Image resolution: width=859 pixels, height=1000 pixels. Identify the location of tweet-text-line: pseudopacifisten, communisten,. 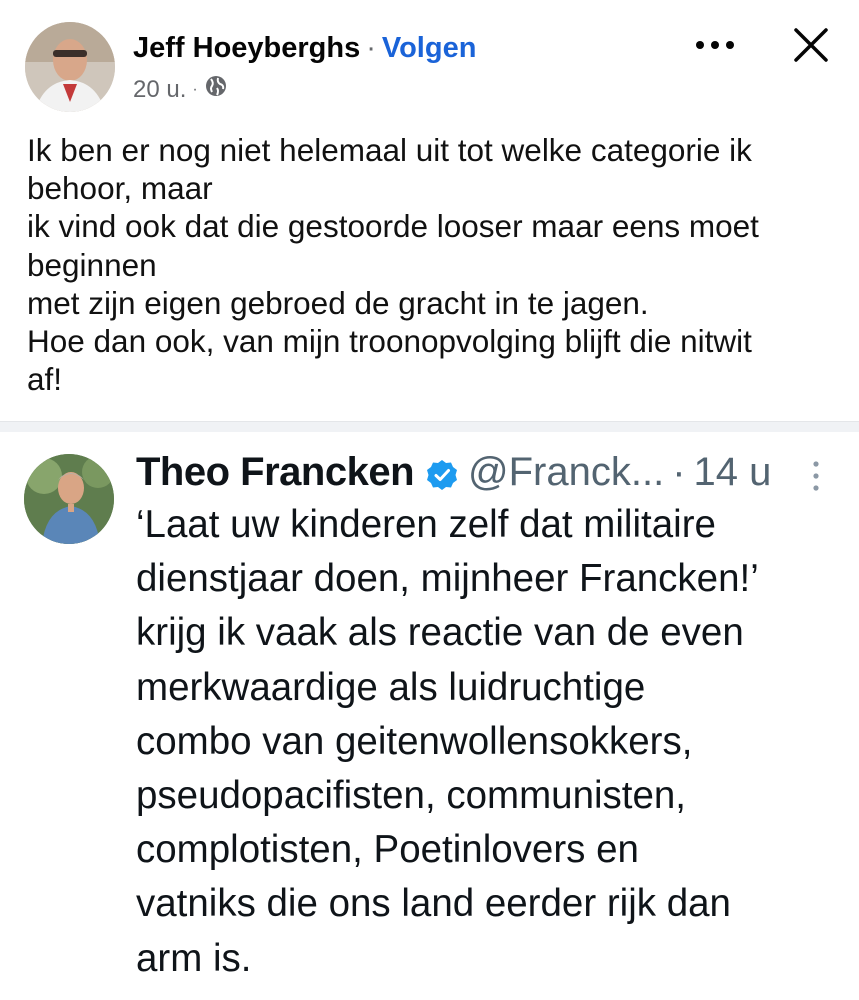
(411, 796).